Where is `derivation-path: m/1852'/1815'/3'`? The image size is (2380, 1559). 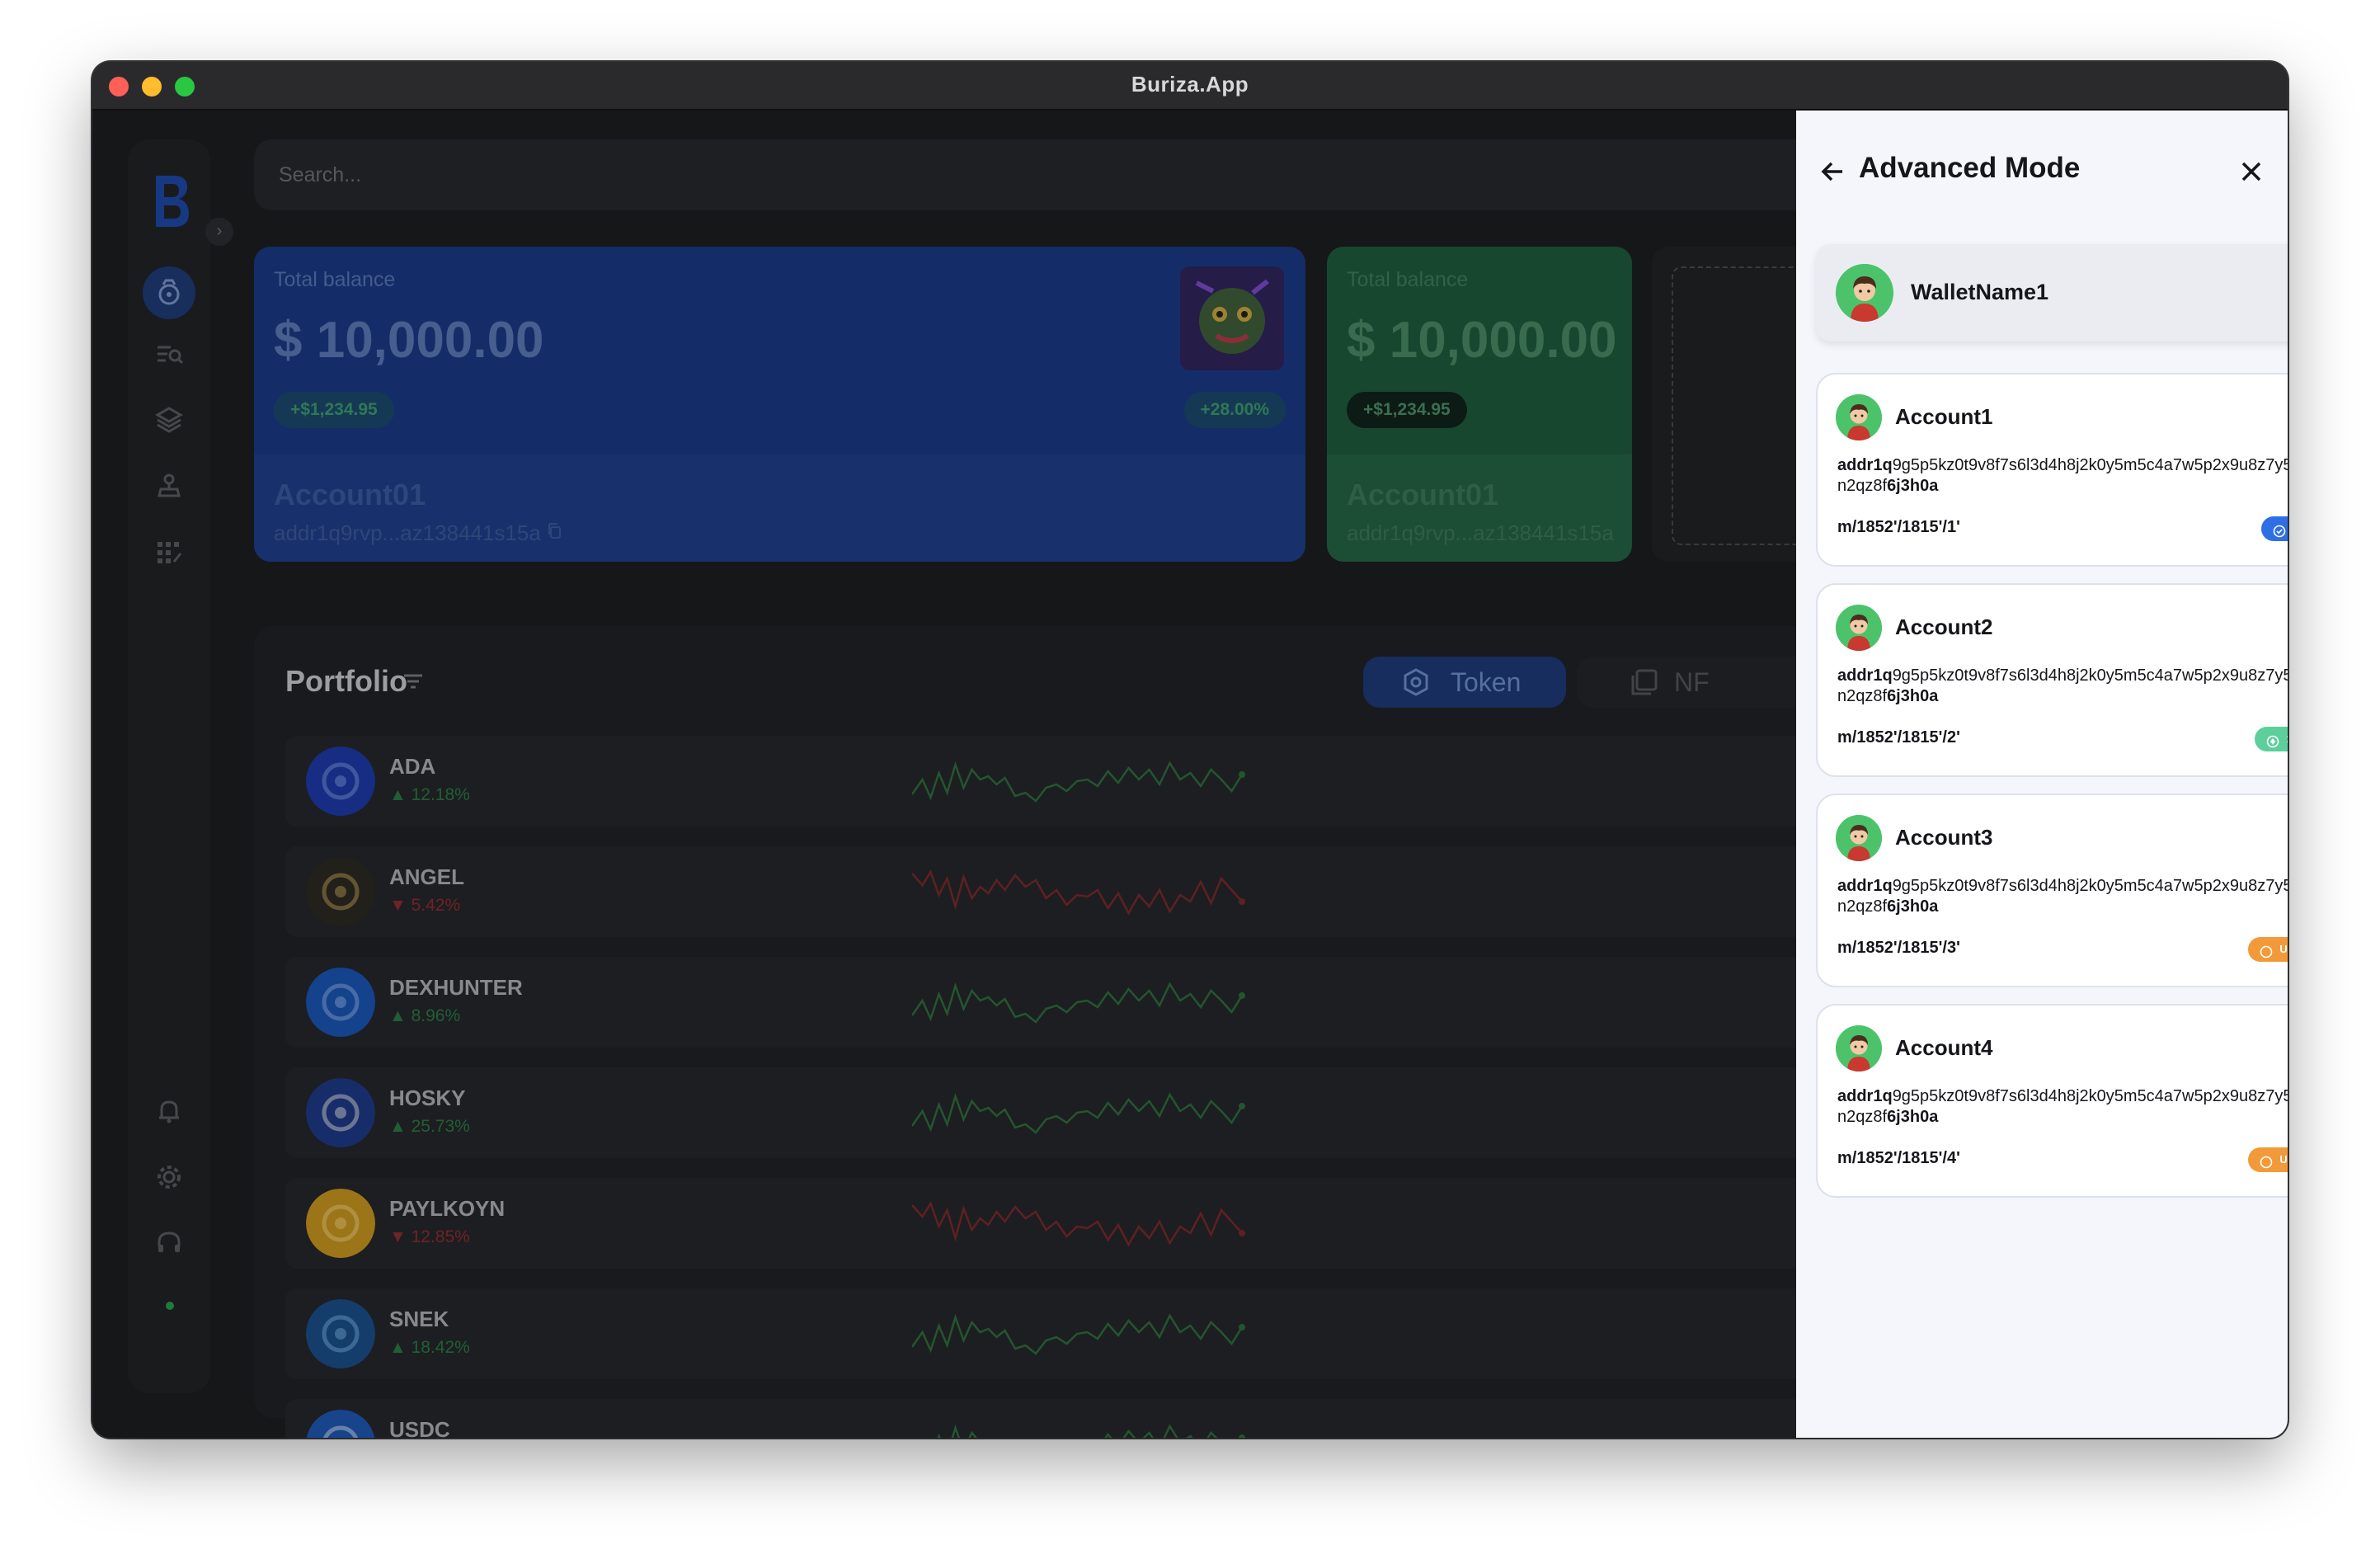
derivation-path: m/1852'/1815'/3' is located at coordinates (1898, 948).